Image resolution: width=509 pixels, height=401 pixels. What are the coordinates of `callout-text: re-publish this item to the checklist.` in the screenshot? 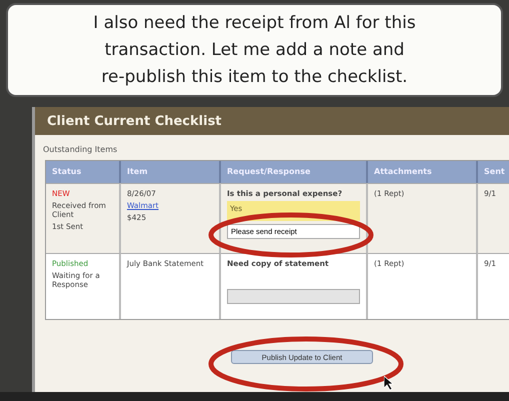 It's located at (254, 77).